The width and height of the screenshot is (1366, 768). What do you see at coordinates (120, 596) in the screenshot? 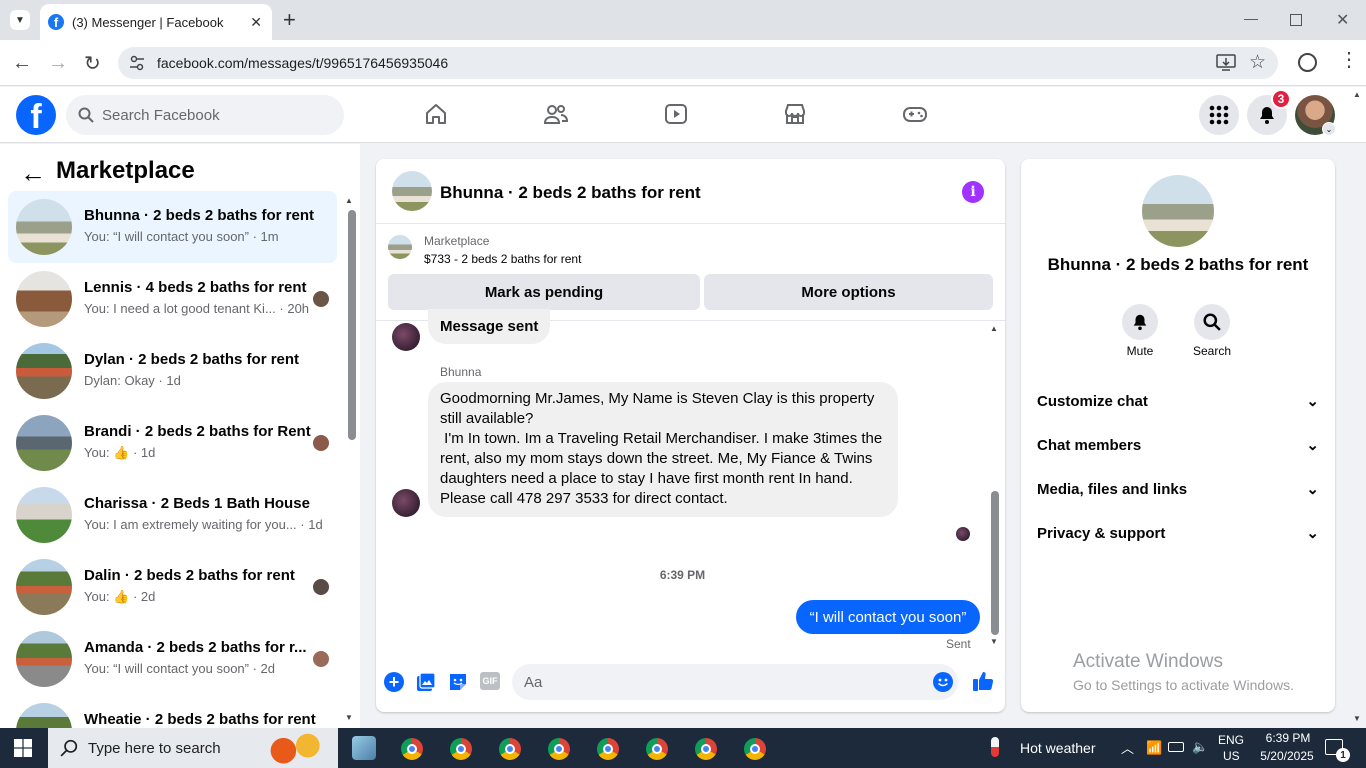
I see `thread-preview: You: 👍 · 2d` at bounding box center [120, 596].